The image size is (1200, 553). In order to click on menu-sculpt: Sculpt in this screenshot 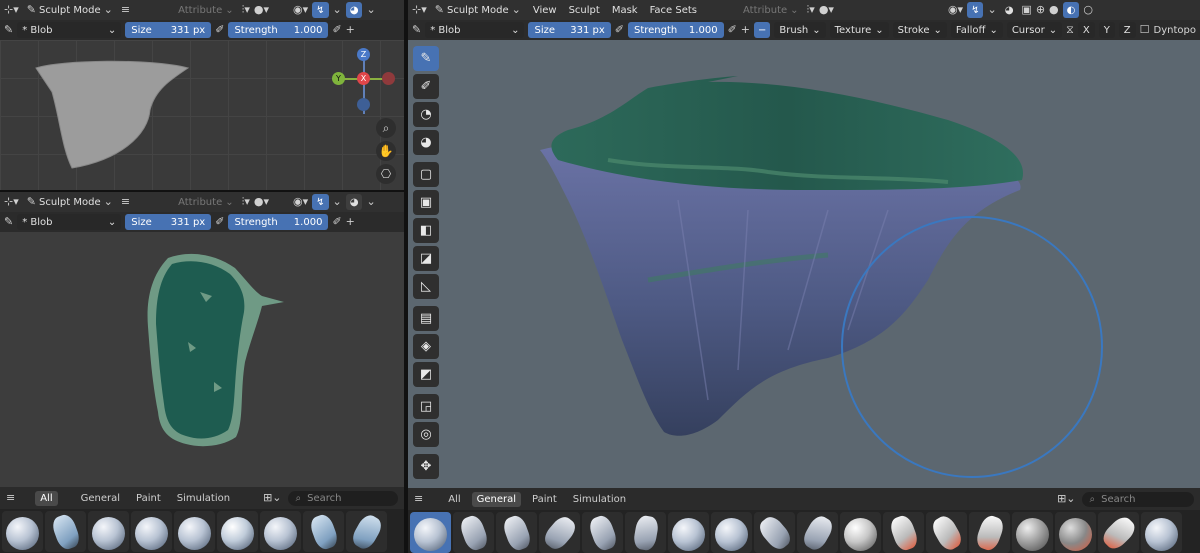, I will do `click(584, 10)`.